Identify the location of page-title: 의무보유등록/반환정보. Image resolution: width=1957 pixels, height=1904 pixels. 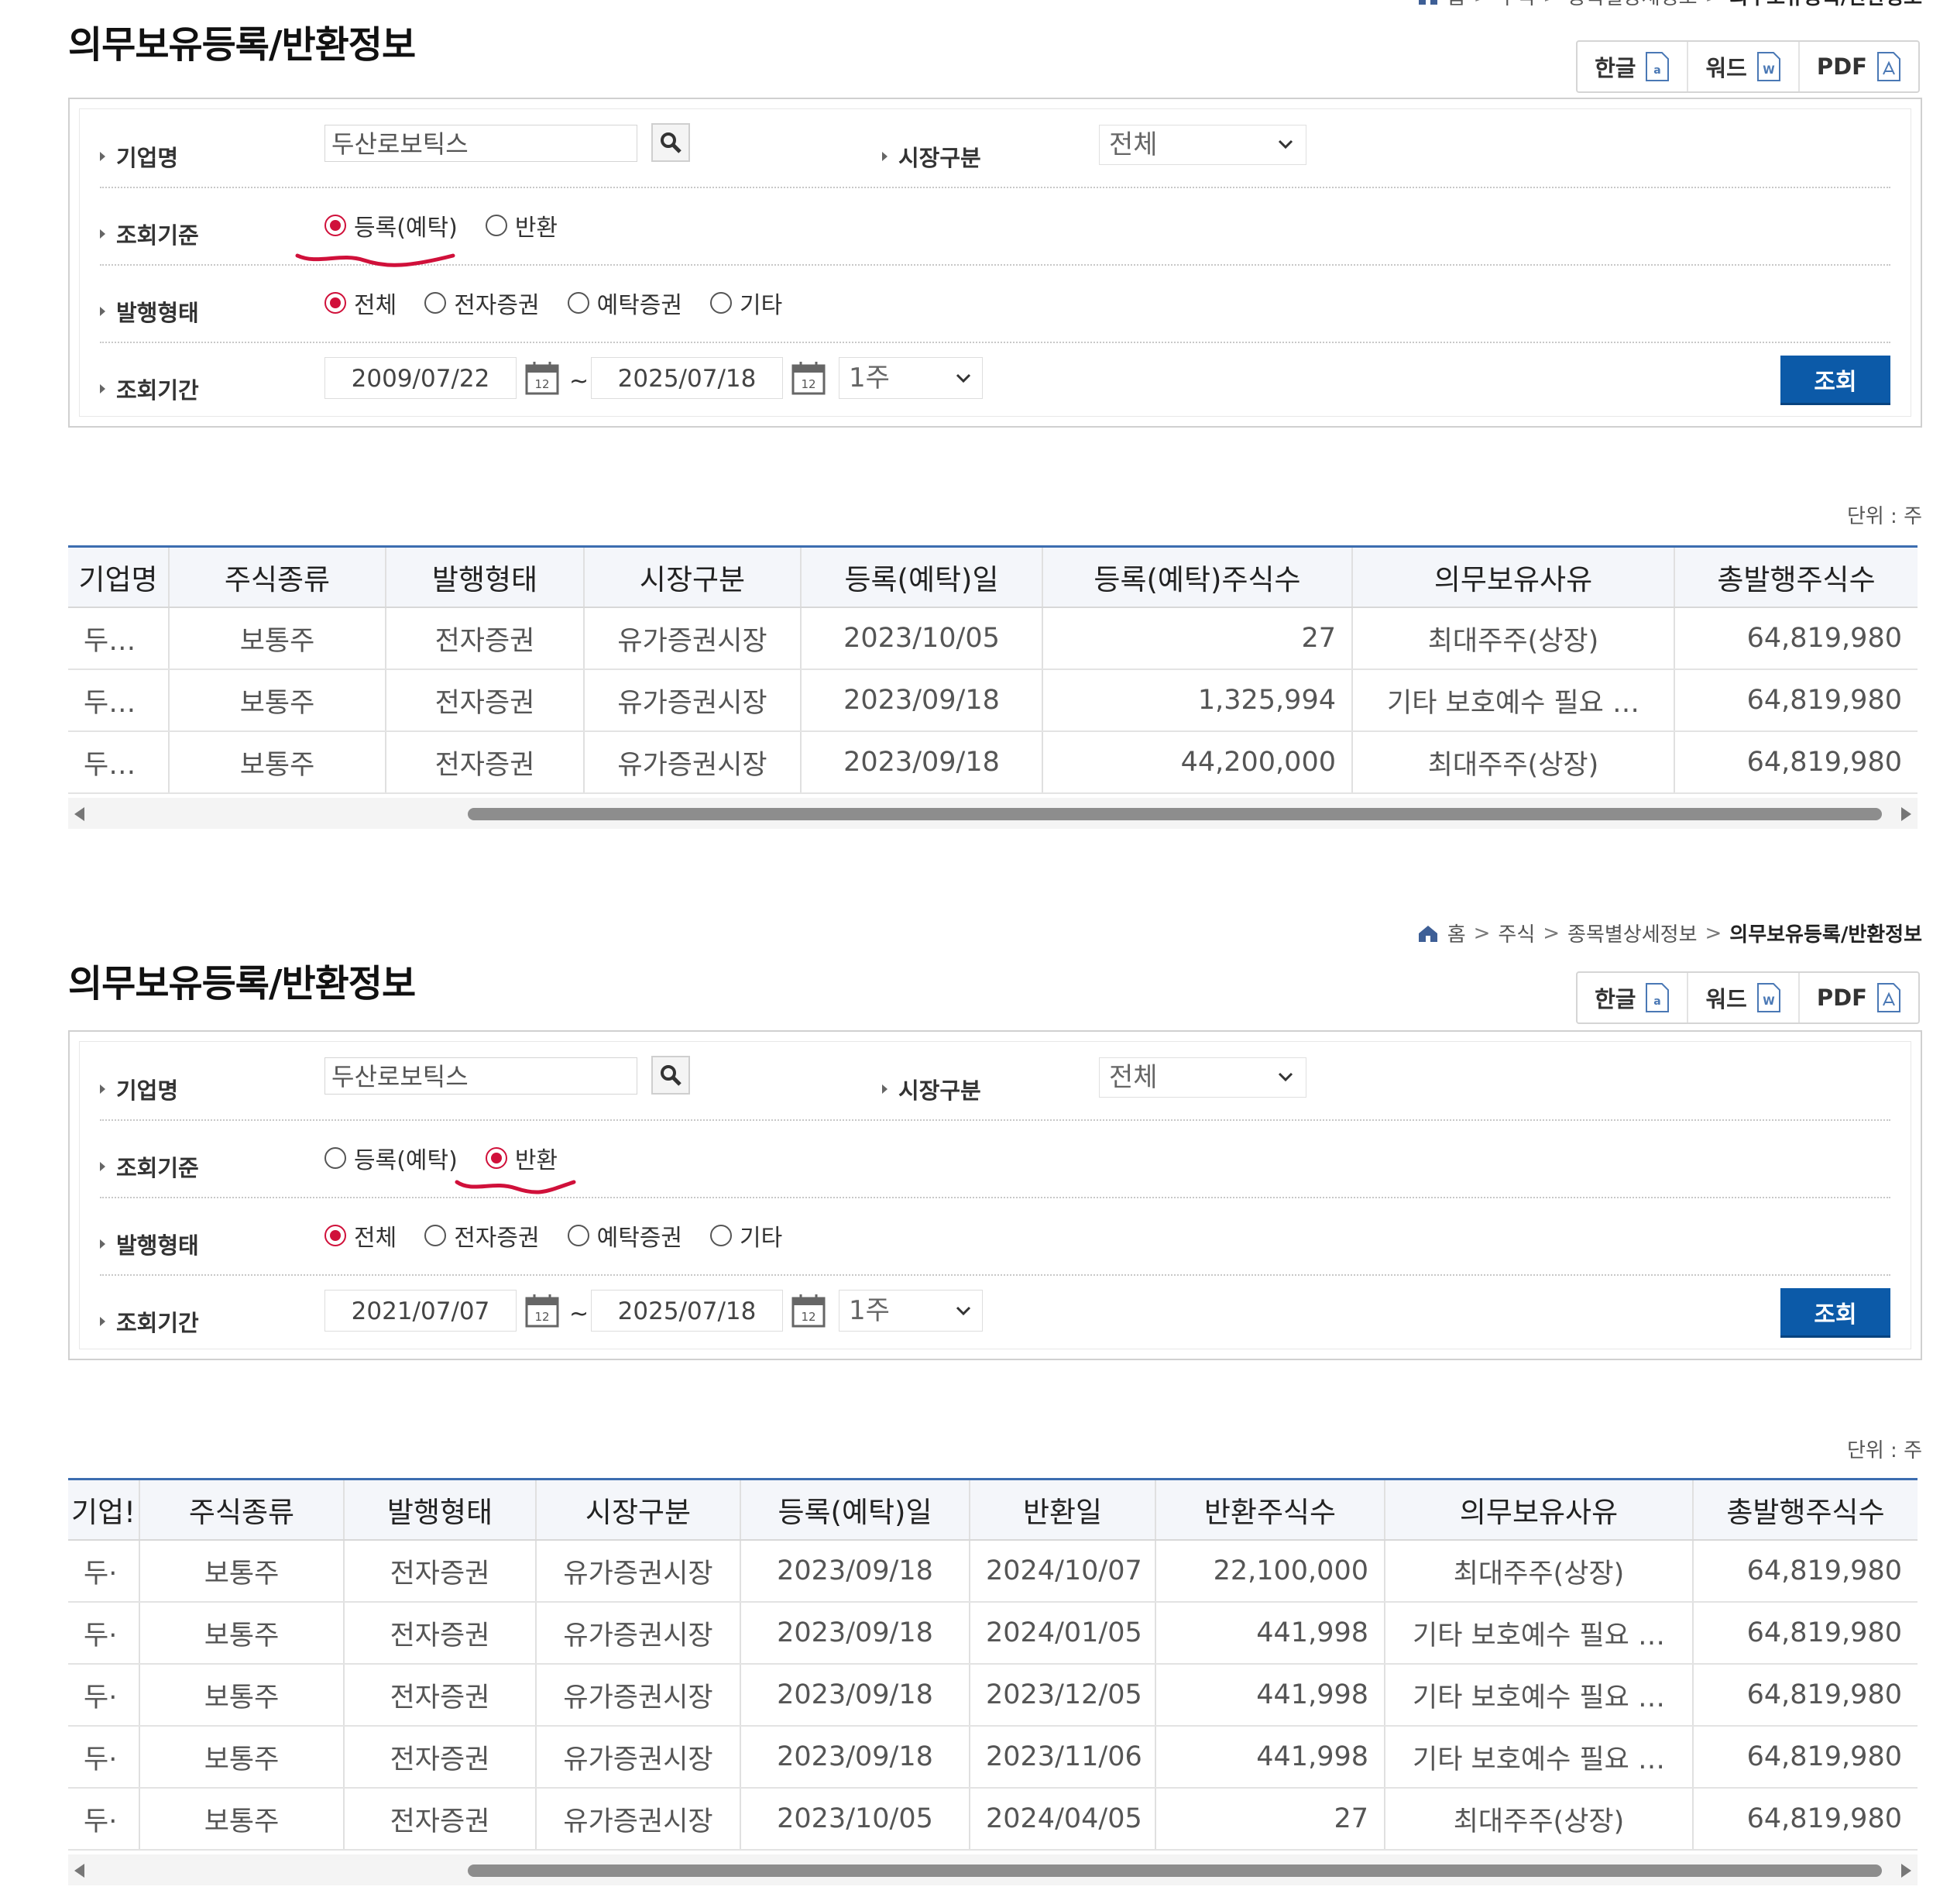
(242, 45).